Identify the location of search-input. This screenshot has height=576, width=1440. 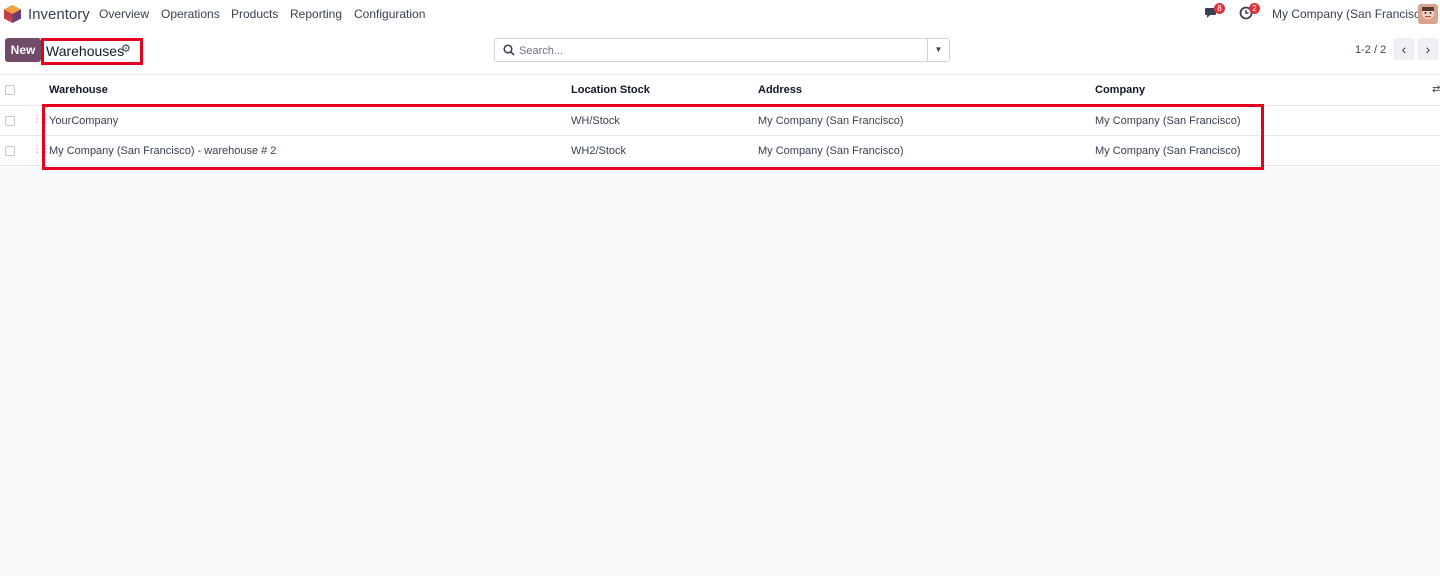
(719, 50).